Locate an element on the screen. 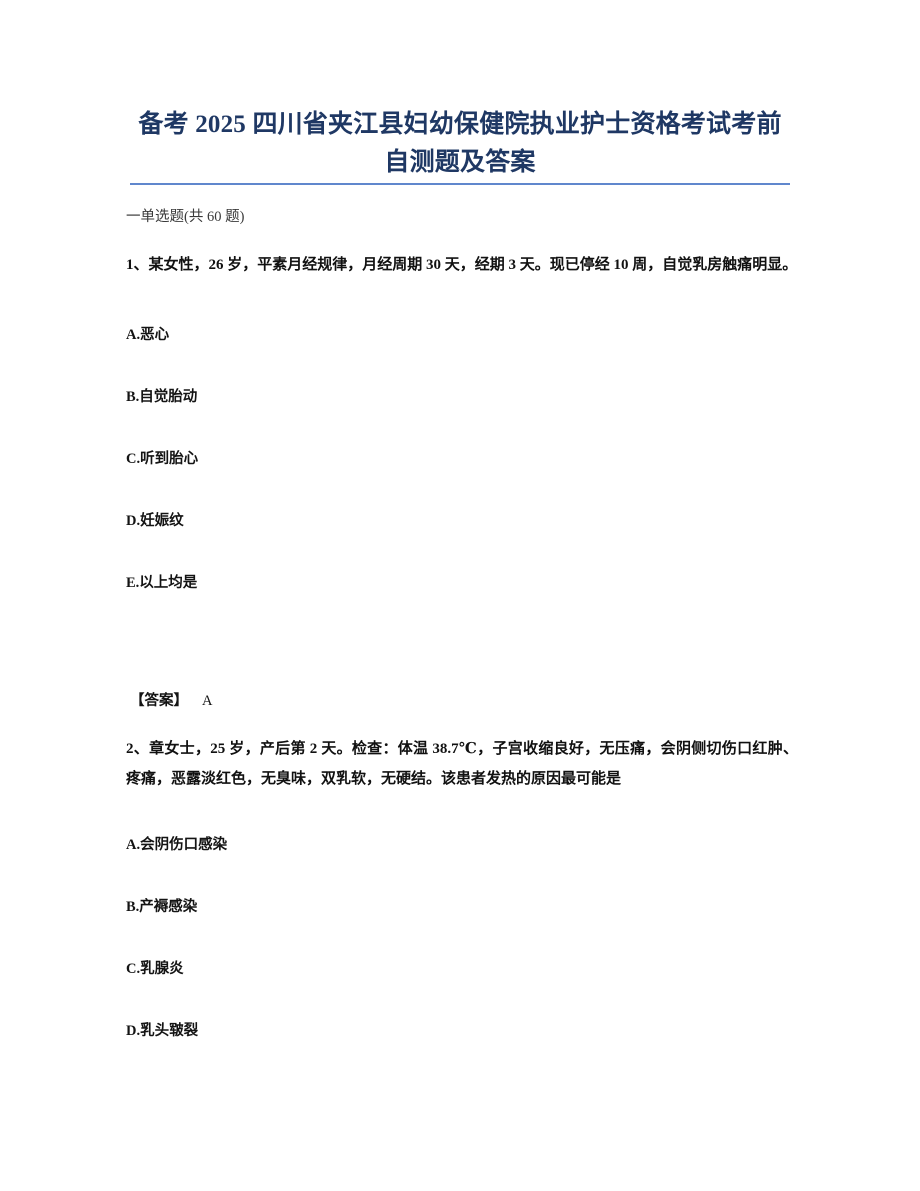  question-2-option-d: D.乳头皲裂 is located at coordinates (462, 1031).